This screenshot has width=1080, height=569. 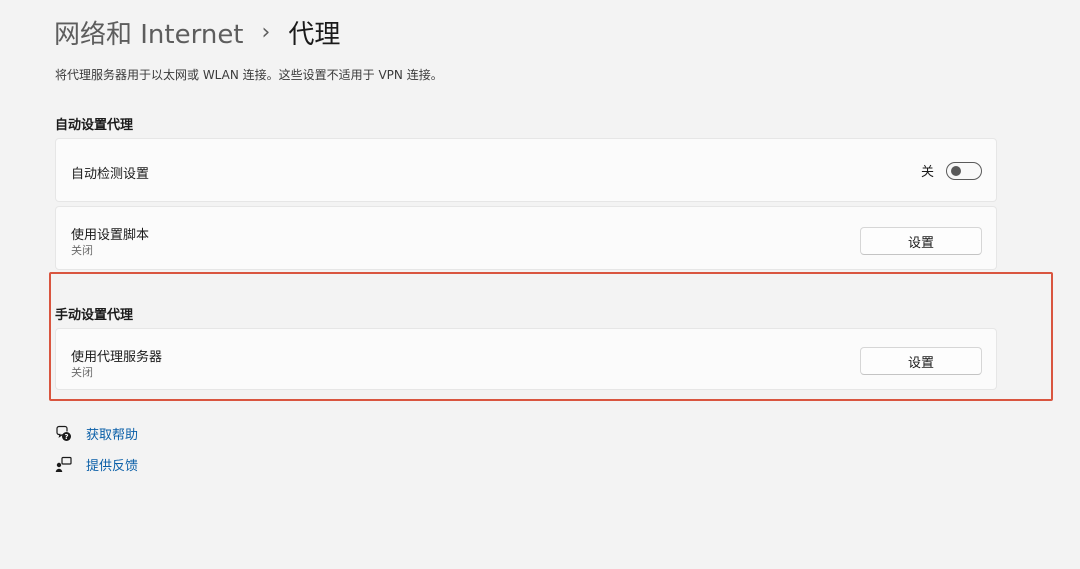 What do you see at coordinates (921, 241) in the screenshot?
I see `setup-script-settings-button: 设置` at bounding box center [921, 241].